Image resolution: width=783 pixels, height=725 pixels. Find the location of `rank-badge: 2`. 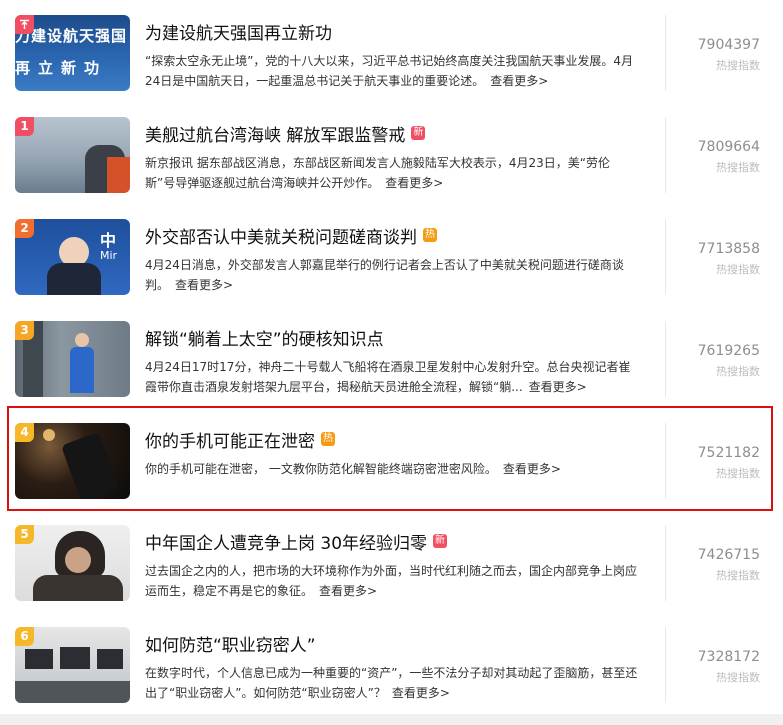

rank-badge: 2 is located at coordinates (24, 228).